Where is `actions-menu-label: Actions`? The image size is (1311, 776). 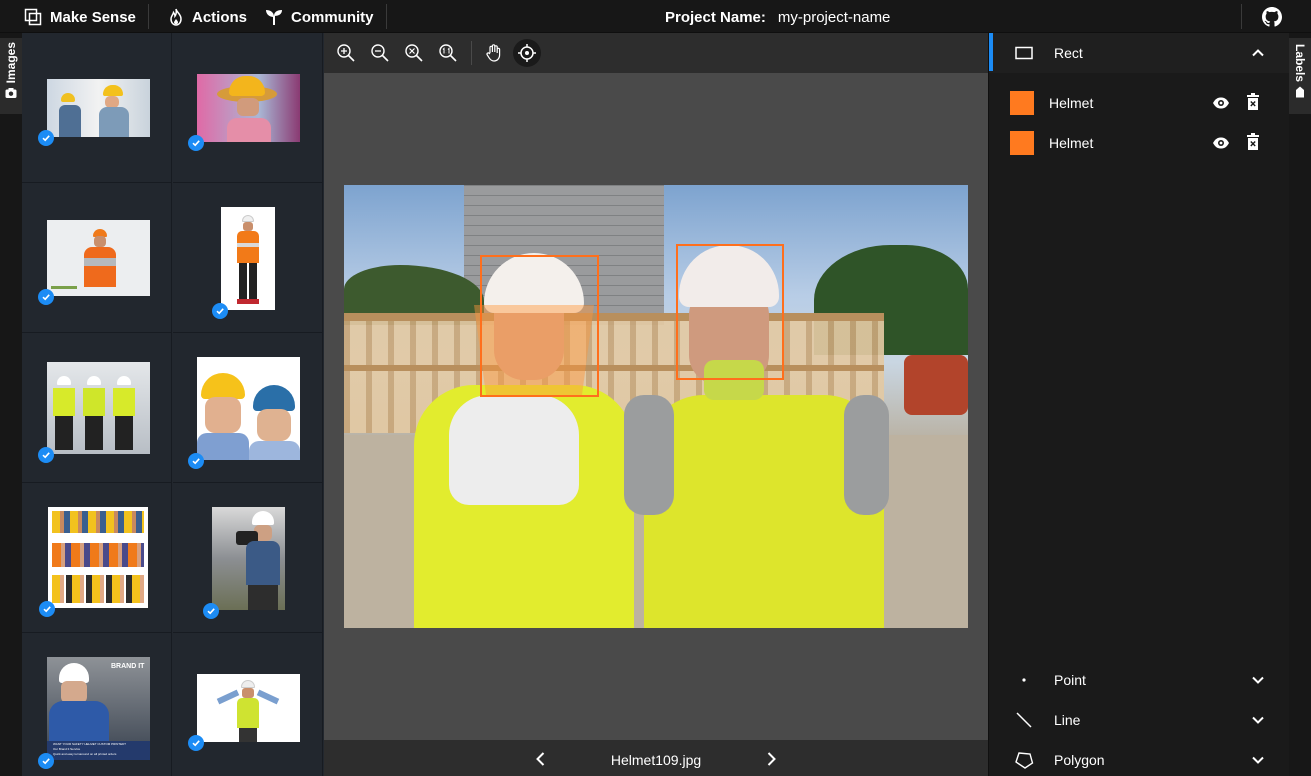 actions-menu-label: Actions is located at coordinates (220, 17).